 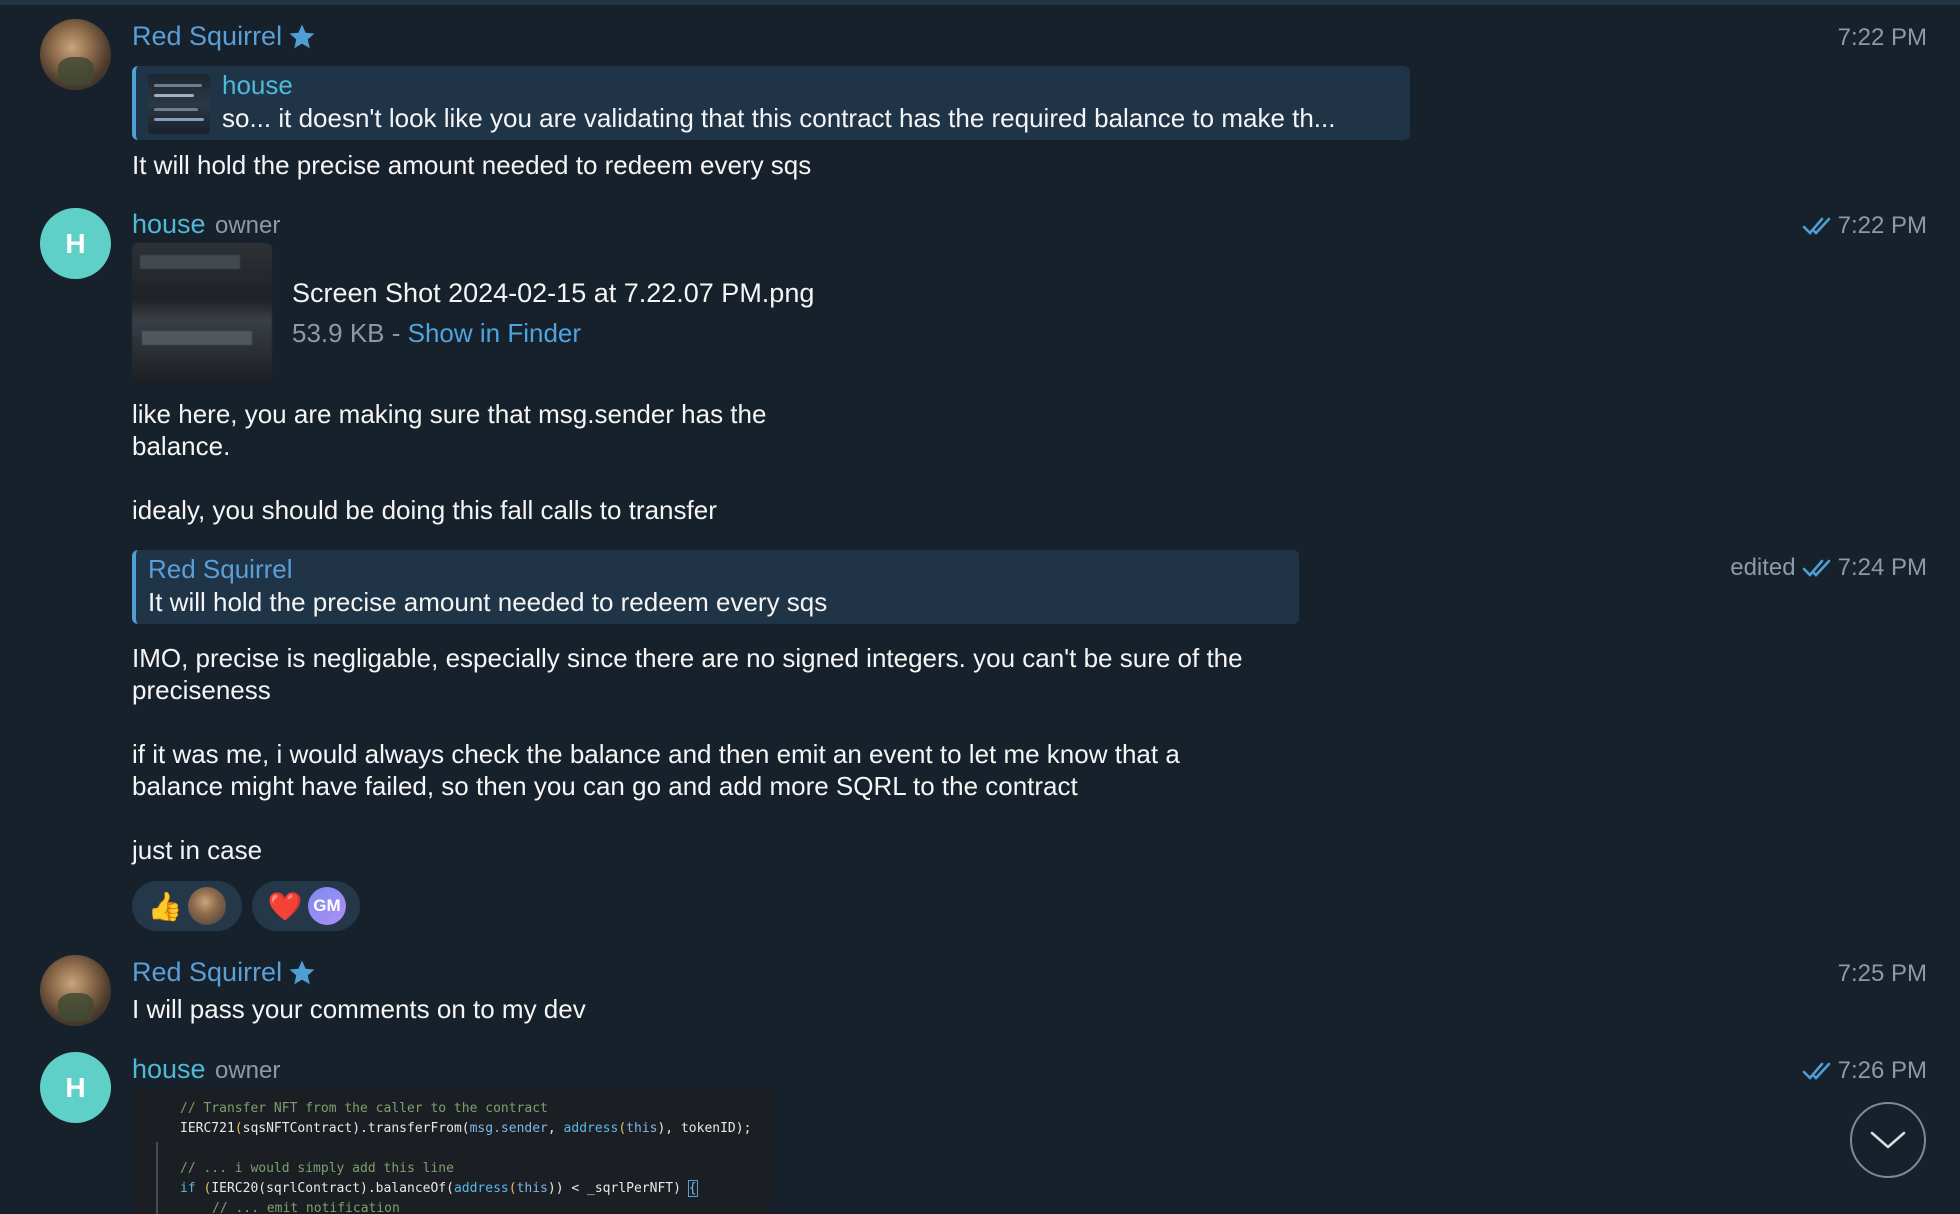 I want to click on top-divider, so click(x=980, y=2).